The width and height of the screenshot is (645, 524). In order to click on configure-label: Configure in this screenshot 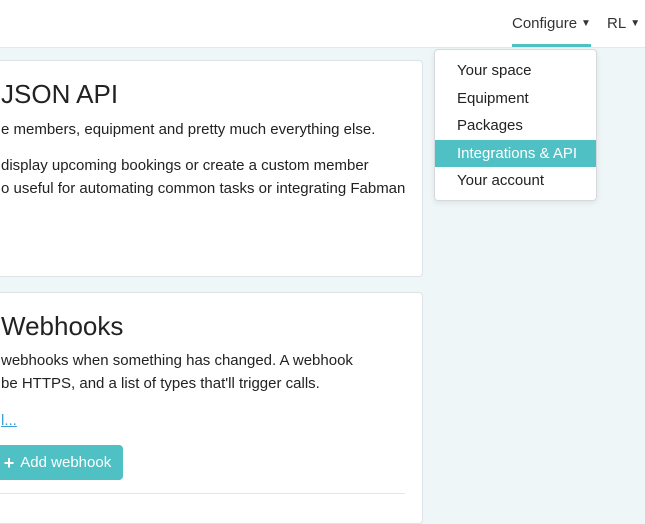, I will do `click(545, 23)`.